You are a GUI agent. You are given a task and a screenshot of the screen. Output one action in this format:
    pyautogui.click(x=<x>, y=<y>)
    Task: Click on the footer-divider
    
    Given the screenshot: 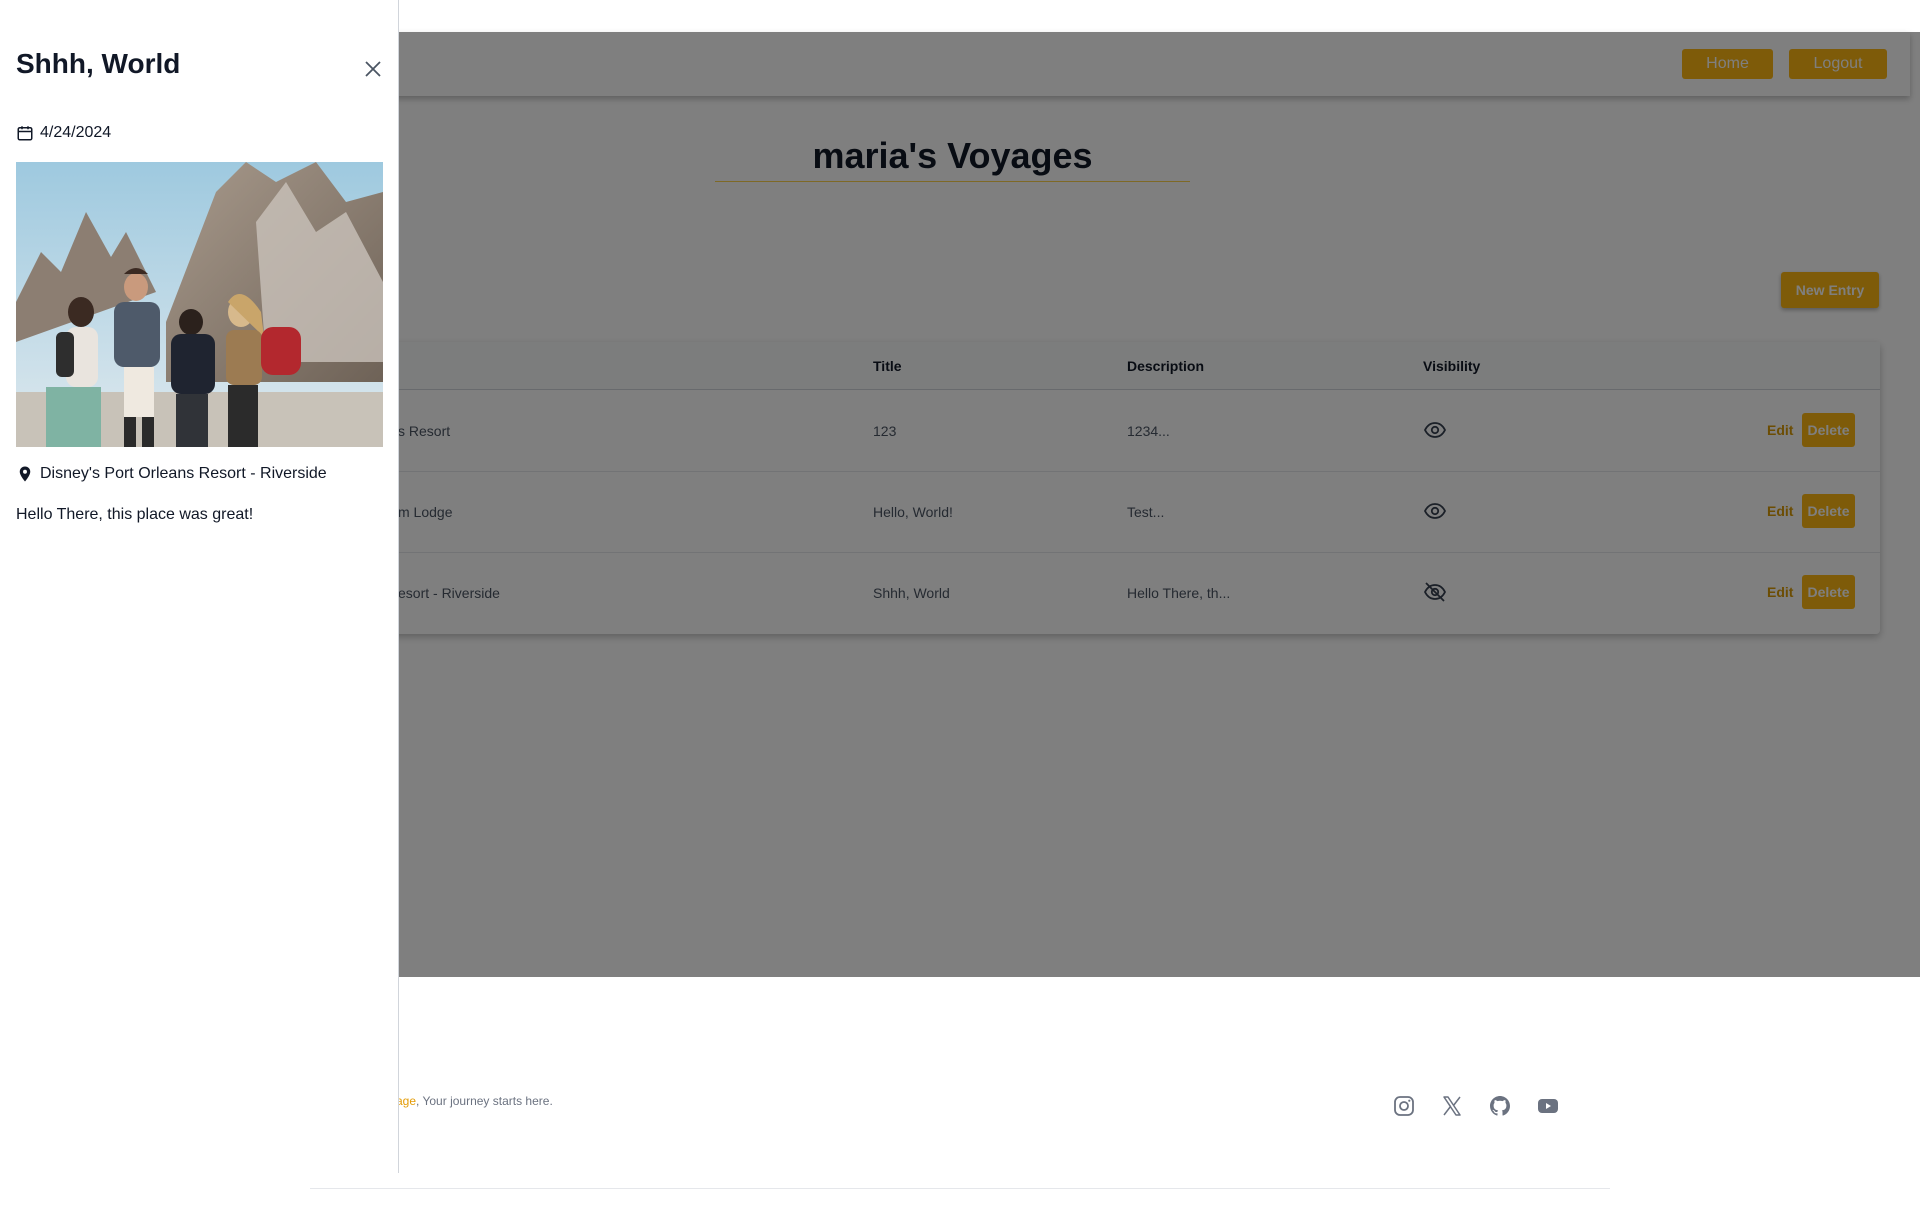 What is the action you would take?
    pyautogui.click(x=960, y=1188)
    